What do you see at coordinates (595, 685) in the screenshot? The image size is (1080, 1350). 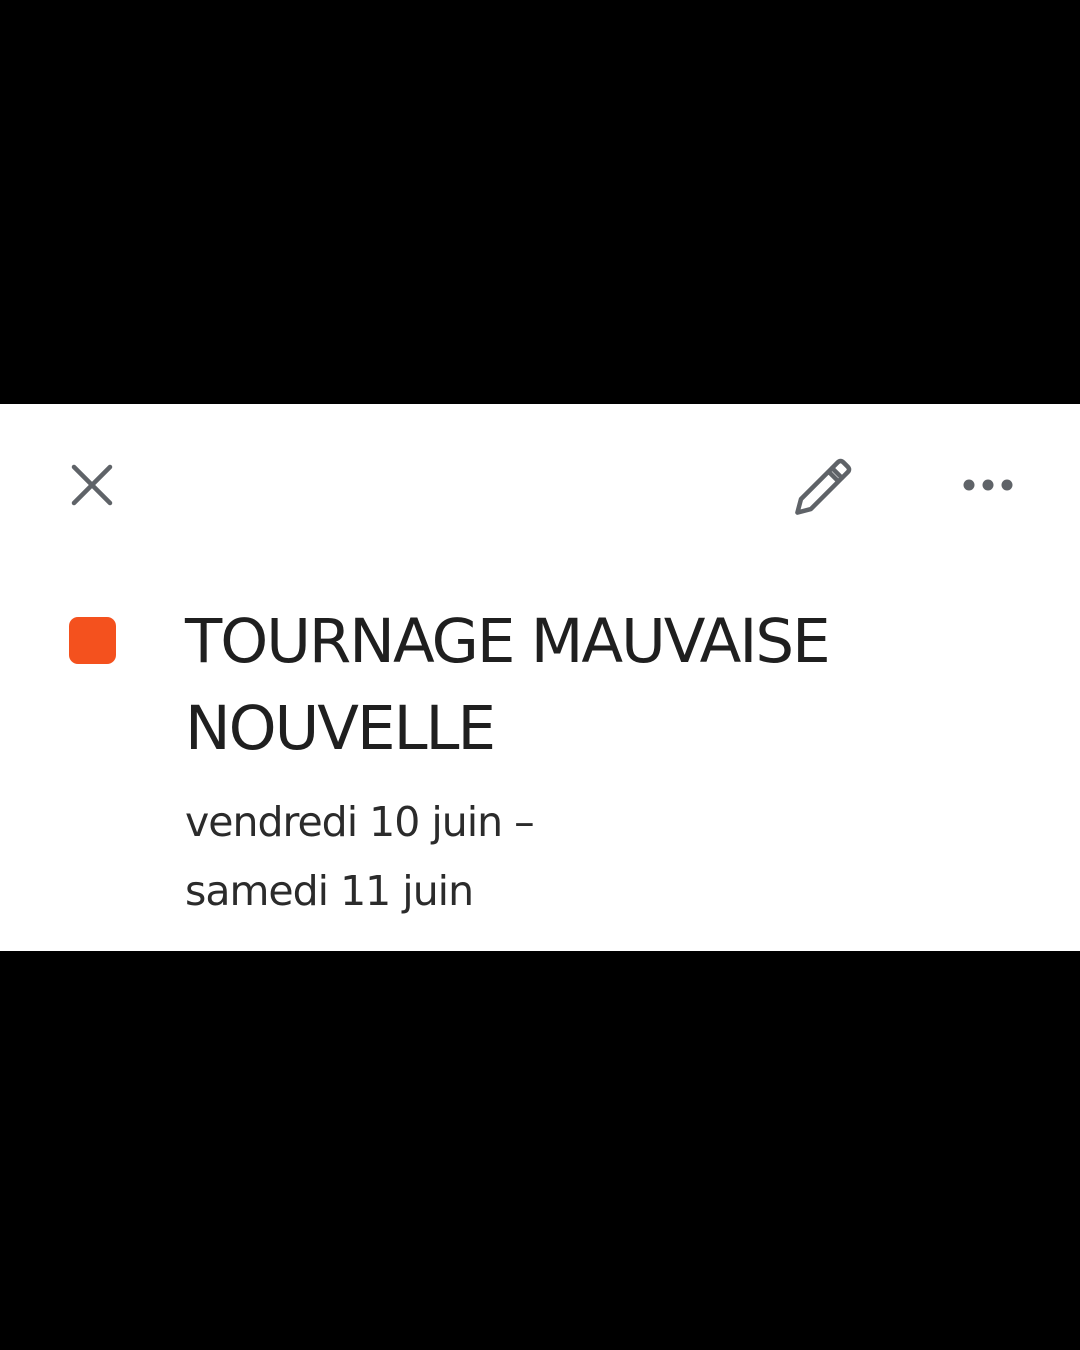 I see `event-title: TOURNAGE MAUVAISE NOUVELLE` at bounding box center [595, 685].